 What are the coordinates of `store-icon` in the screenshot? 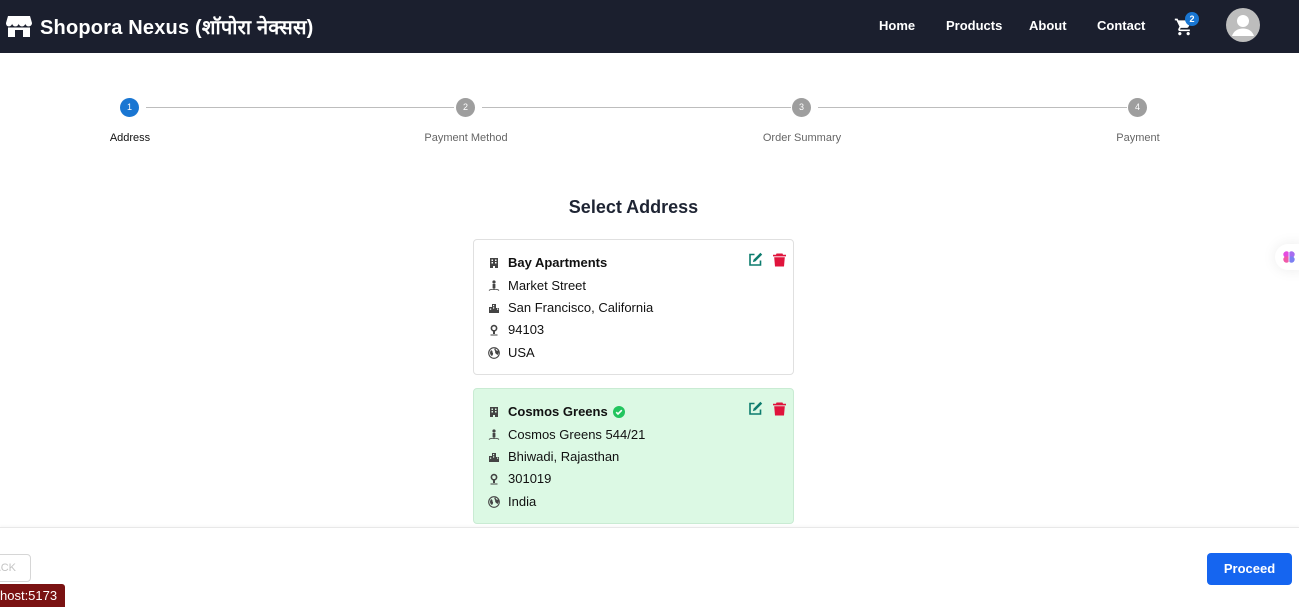 It's located at (19, 26).